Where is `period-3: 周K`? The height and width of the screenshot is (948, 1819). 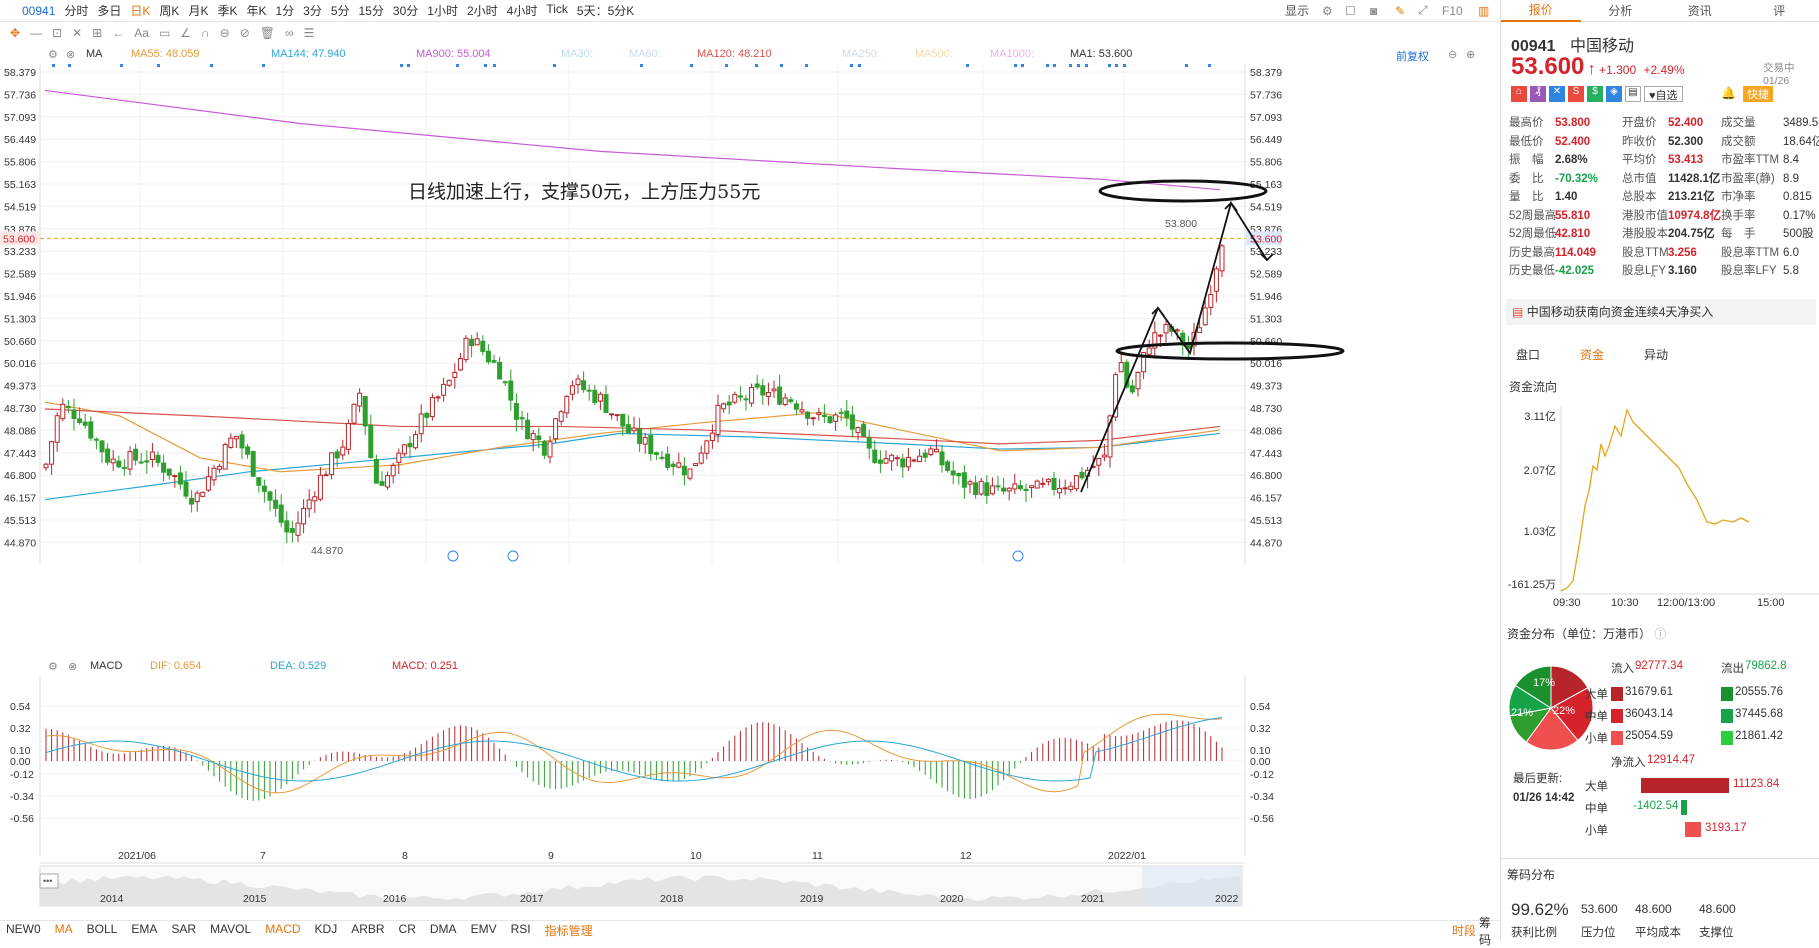
period-3: 周K is located at coordinates (169, 10).